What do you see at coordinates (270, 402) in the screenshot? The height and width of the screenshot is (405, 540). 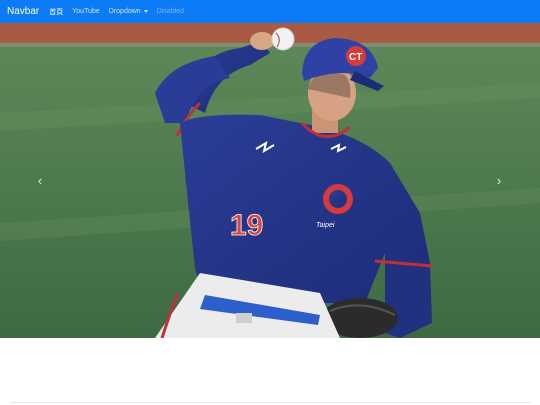 I see `content-divider` at bounding box center [270, 402].